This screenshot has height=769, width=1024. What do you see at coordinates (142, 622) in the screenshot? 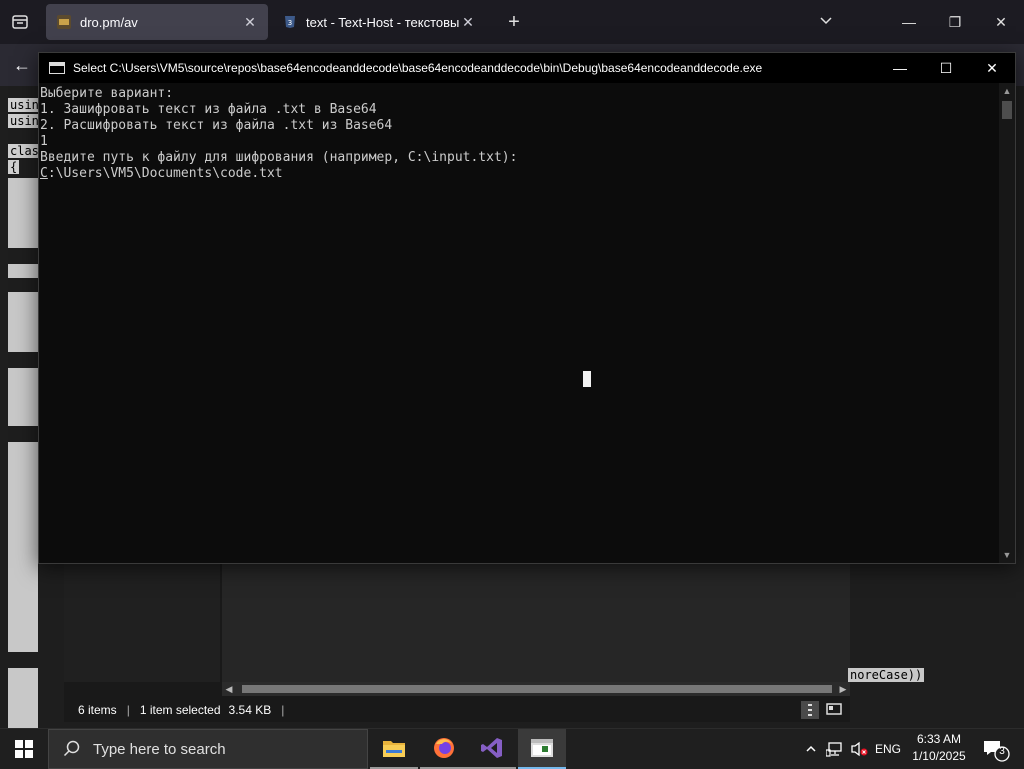
I see `navigation-pane` at bounding box center [142, 622].